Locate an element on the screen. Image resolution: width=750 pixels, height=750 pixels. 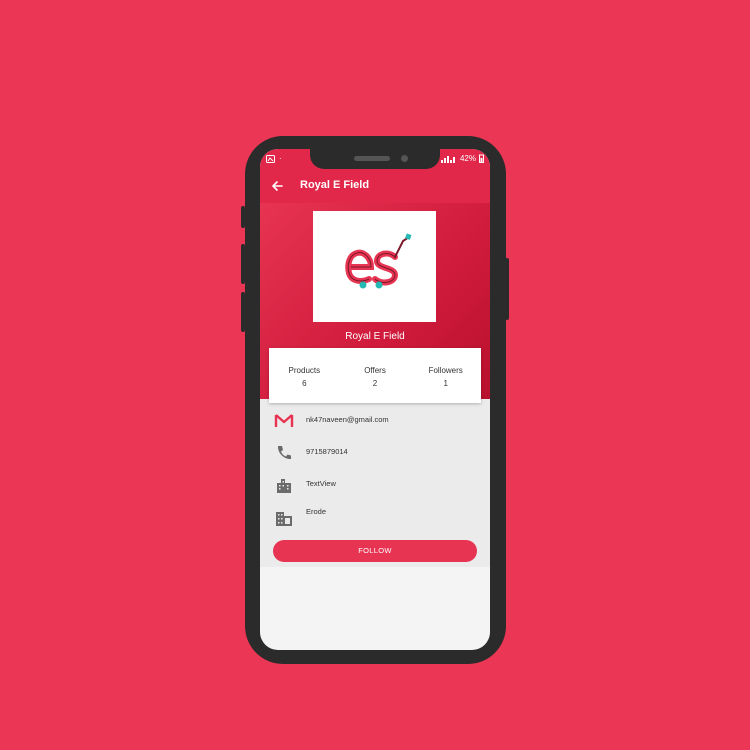
address-row: TextView is located at coordinates (375, 485).